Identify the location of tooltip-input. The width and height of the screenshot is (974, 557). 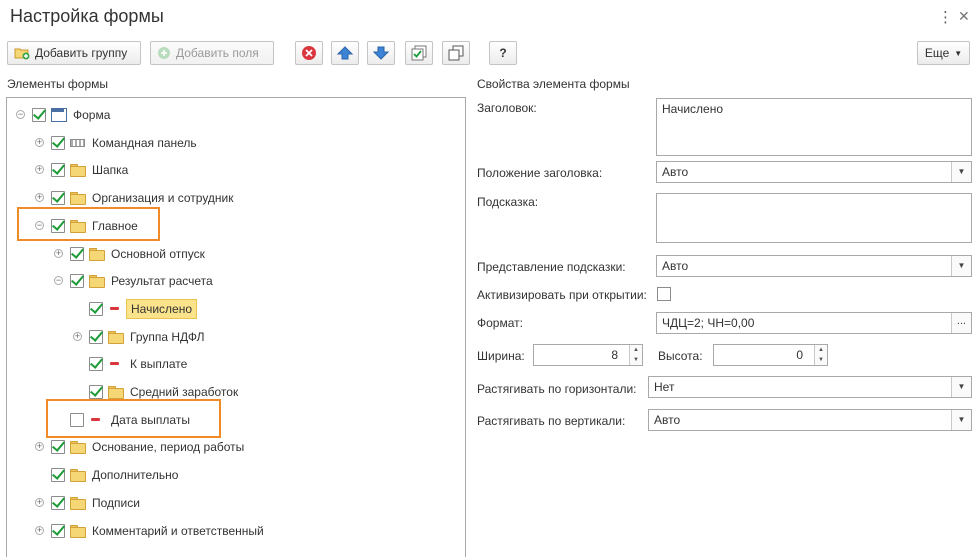
(814, 218).